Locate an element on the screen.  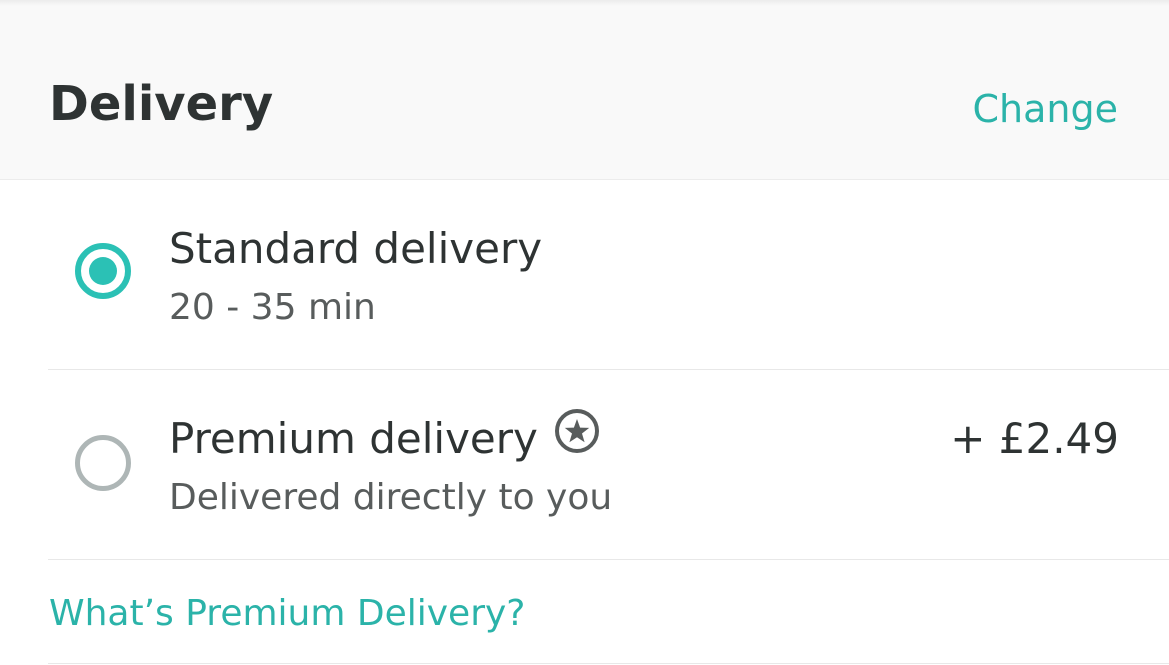
option-title-row: Premium delivery is located at coordinates (384, 438).